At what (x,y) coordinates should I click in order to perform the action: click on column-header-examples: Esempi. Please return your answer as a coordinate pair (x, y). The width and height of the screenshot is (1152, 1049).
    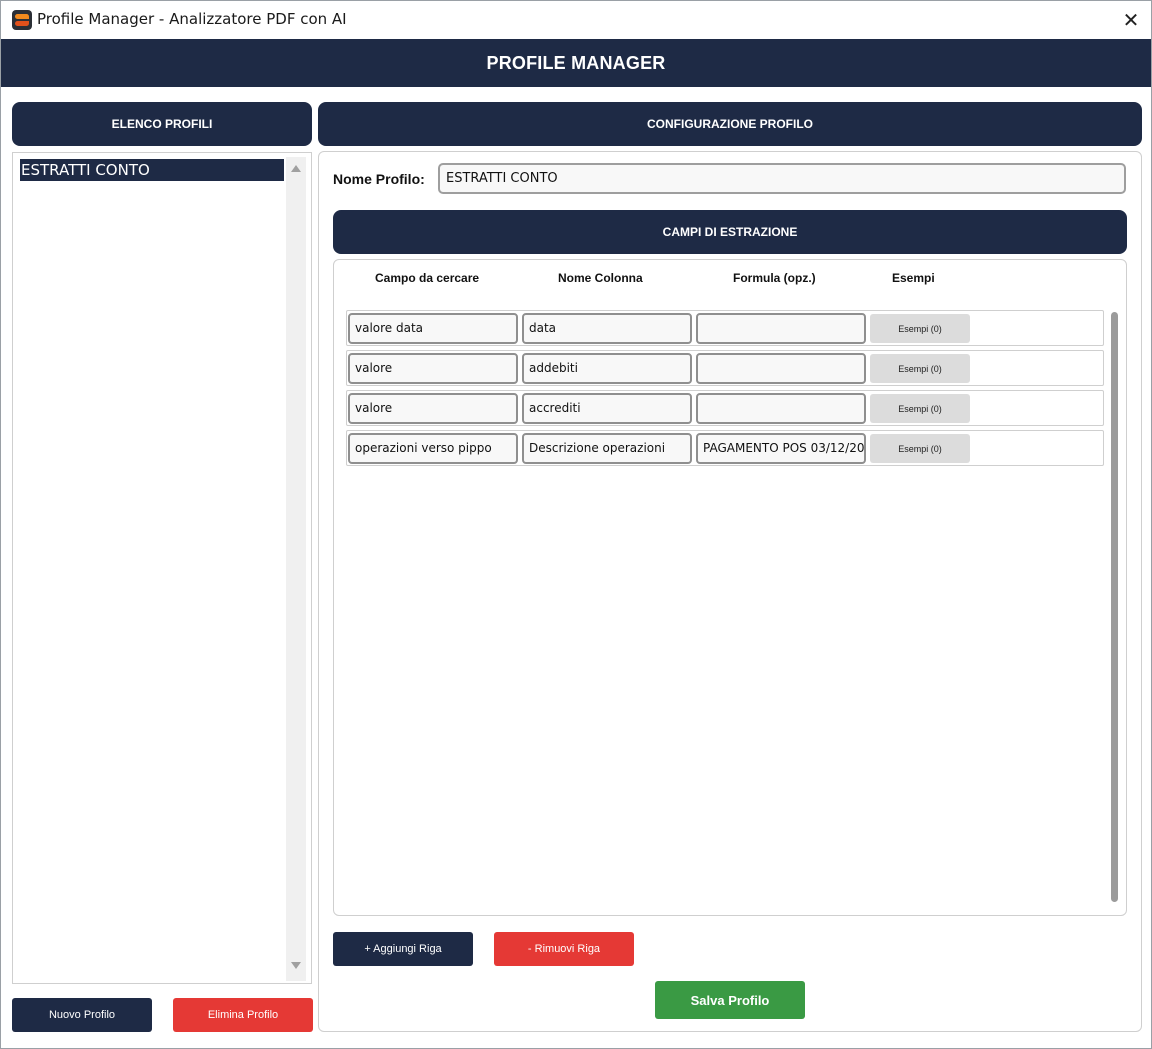
    Looking at the image, I should click on (913, 278).